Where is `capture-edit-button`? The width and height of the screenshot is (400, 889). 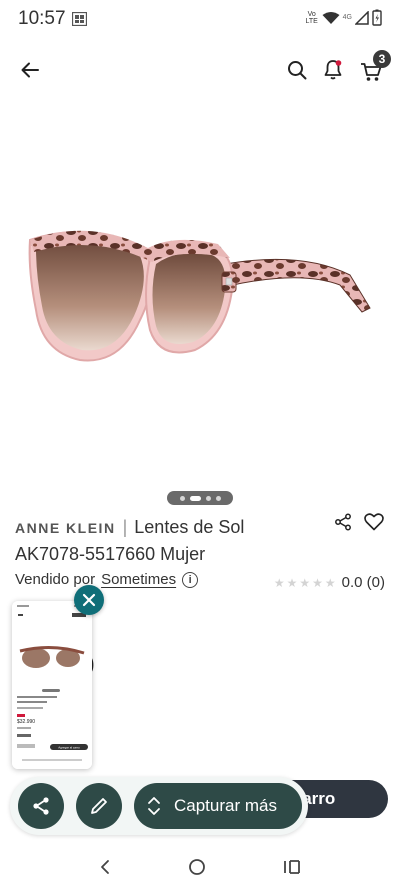 capture-edit-button is located at coordinates (99, 806).